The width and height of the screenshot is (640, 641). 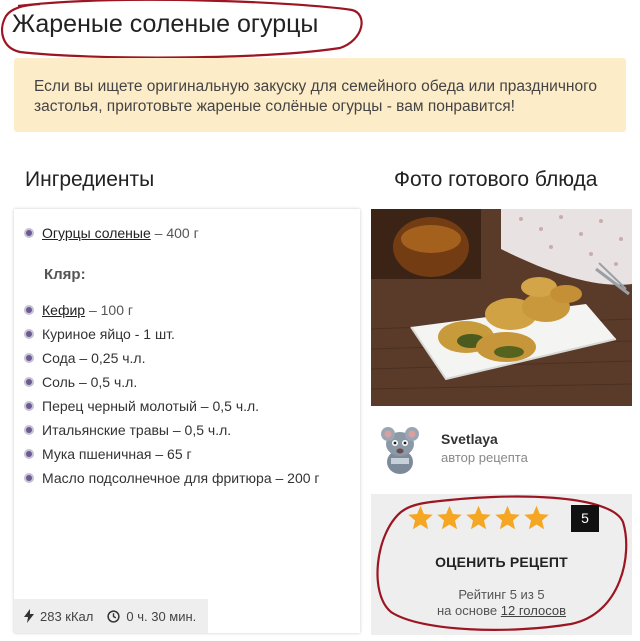 What do you see at coordinates (165, 24) in the screenshot?
I see `page-title: Жареные соленые огурцы` at bounding box center [165, 24].